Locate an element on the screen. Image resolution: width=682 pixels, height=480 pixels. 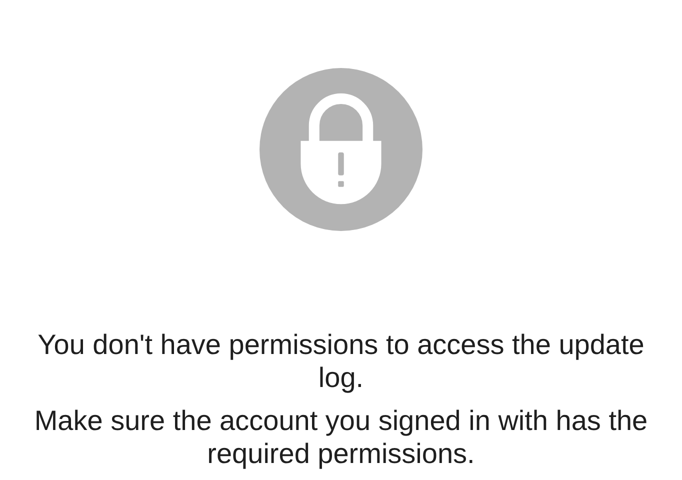
message-text: You don't have permissions to access the update log. is located at coordinates (341, 361).